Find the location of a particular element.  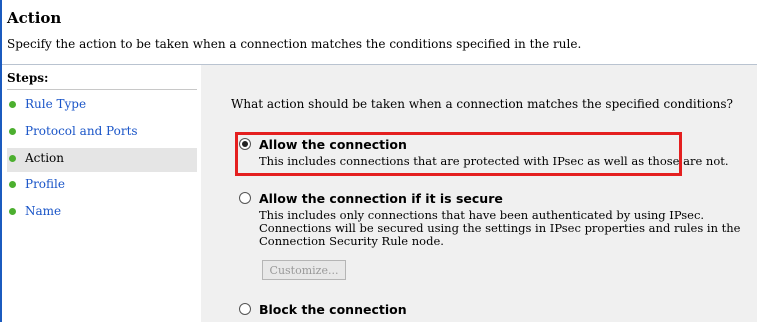

option-title: Allow the connection if it is secure is located at coordinates (381, 198).